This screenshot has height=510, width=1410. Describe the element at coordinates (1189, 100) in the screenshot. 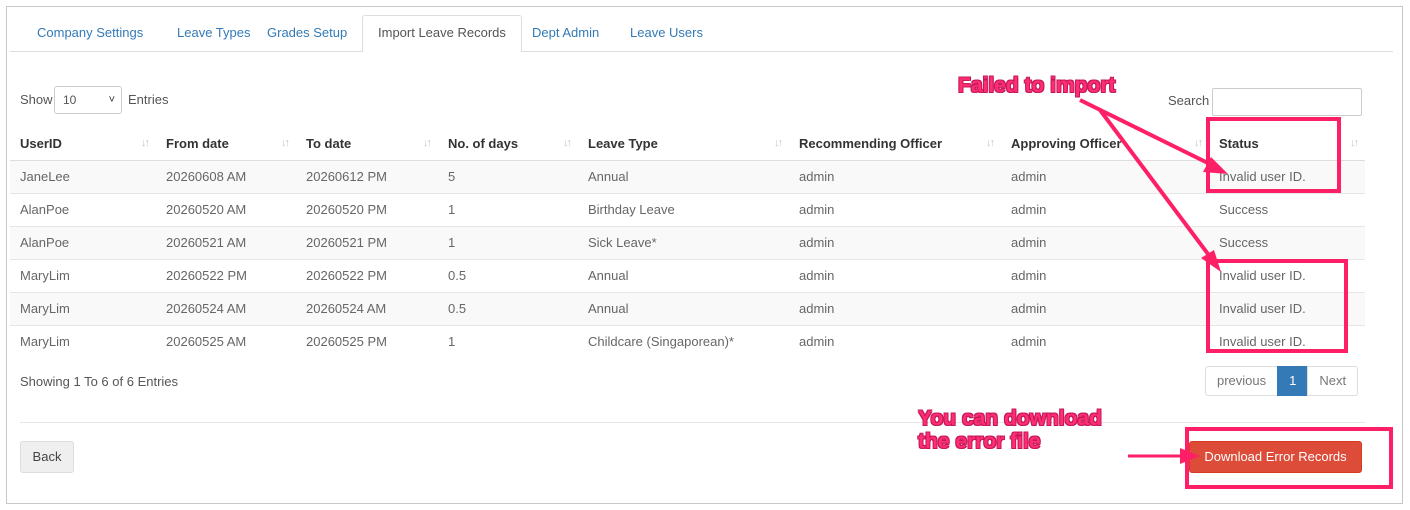

I see `search-label: Search` at that location.